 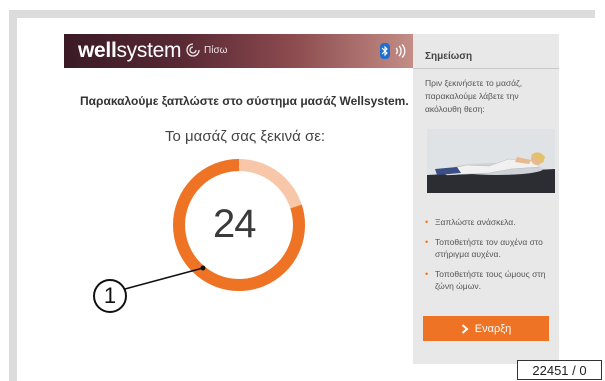 I want to click on step-item: • Τοποθετήστε τους ώμους στη ζώνη ώμων., so click(x=485, y=280).